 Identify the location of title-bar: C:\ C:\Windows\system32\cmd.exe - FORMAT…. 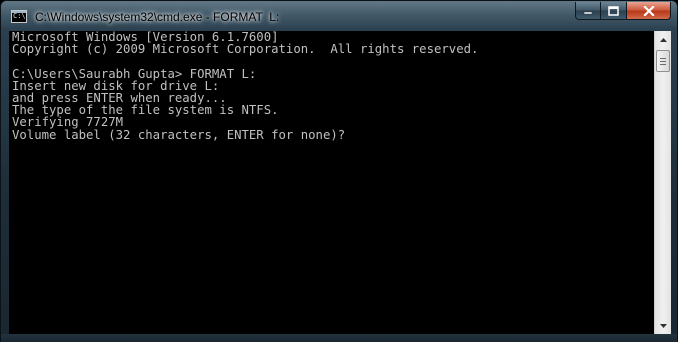
(339, 16).